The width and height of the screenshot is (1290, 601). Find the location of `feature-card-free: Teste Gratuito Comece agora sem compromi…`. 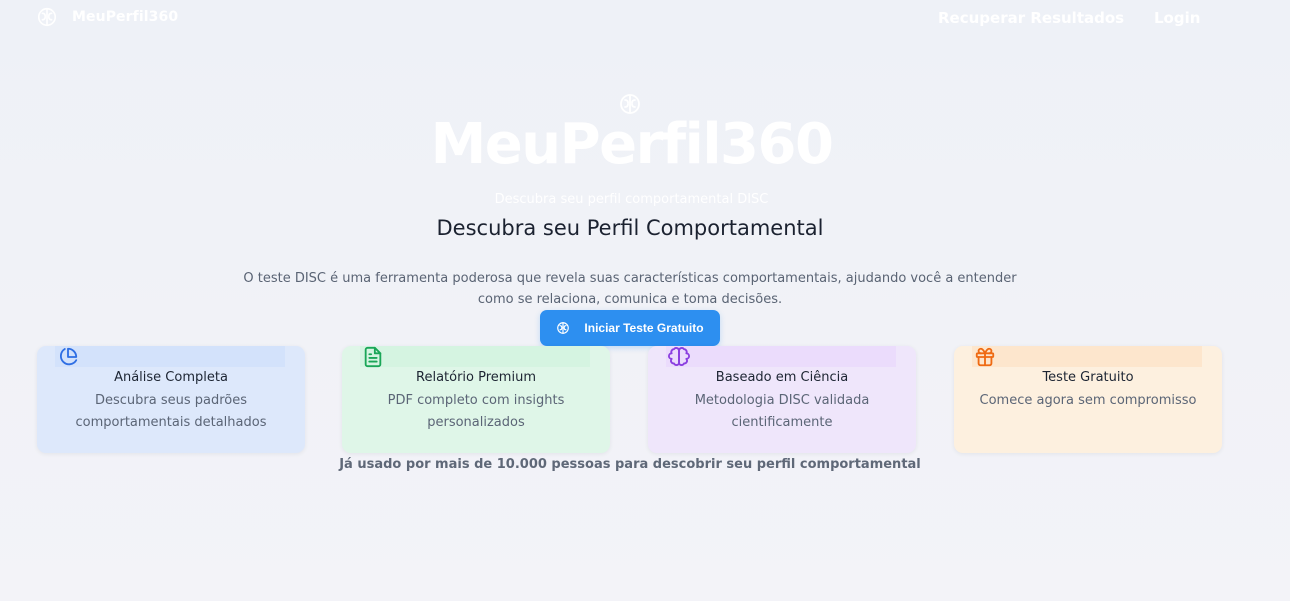

feature-card-free: Teste Gratuito Comece agora sem compromi… is located at coordinates (1088, 399).